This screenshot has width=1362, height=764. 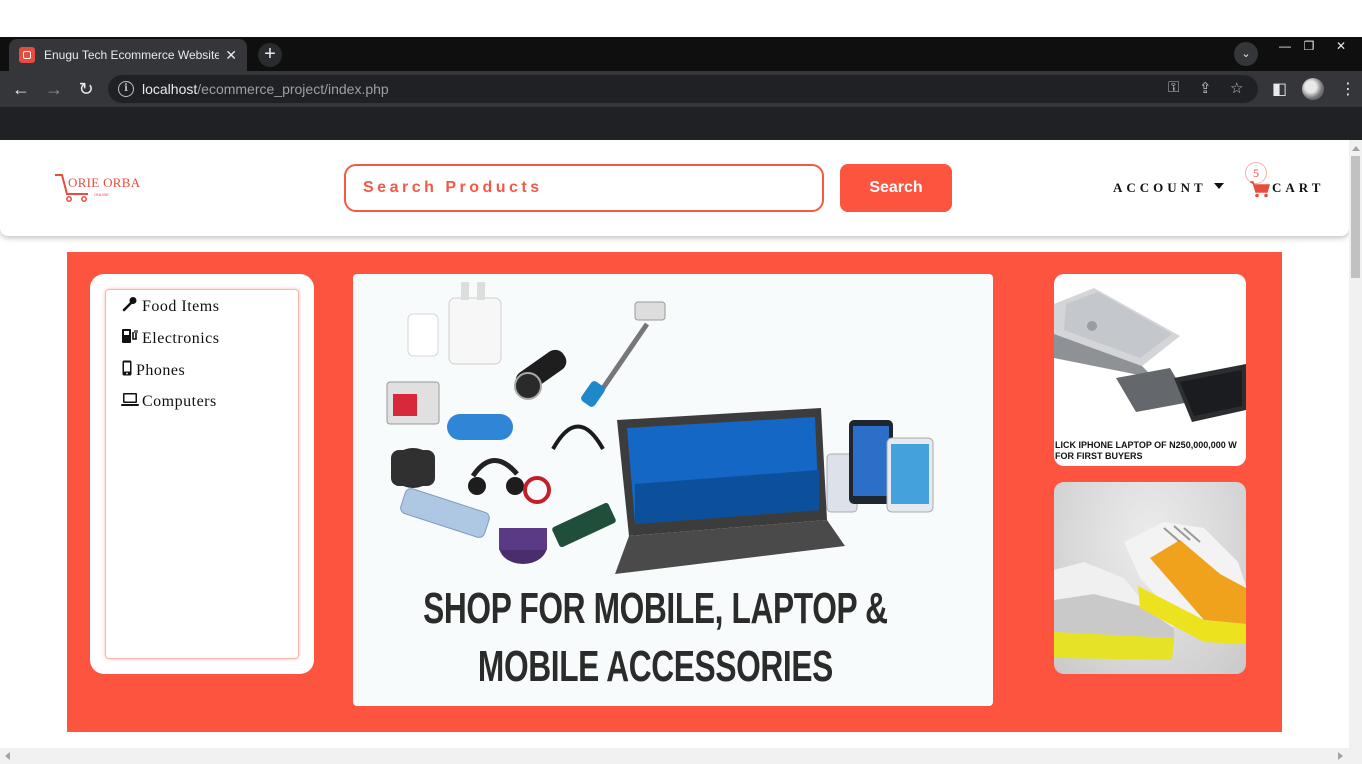 I want to click on horizontal-scrollbar, so click(x=681, y=756).